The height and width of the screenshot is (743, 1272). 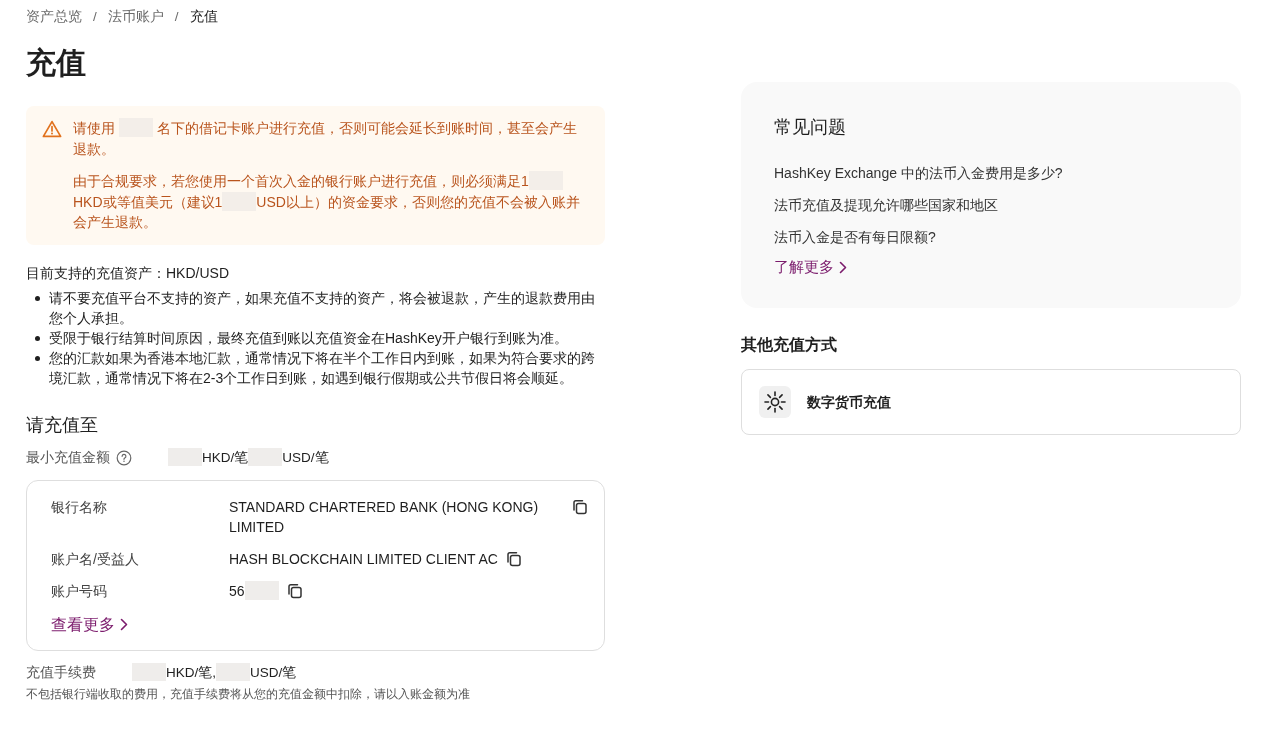 What do you see at coordinates (322, 368) in the screenshot?
I see `note-text: 您的汇款如果为香港本地汇款，通常情况下将在半个工作日内到账，如果为符合要求的跨境汇款，通常情况下将在2-3个工作日到账，如遇到银行假期或公共节假日将会顺延。` at bounding box center [322, 368].